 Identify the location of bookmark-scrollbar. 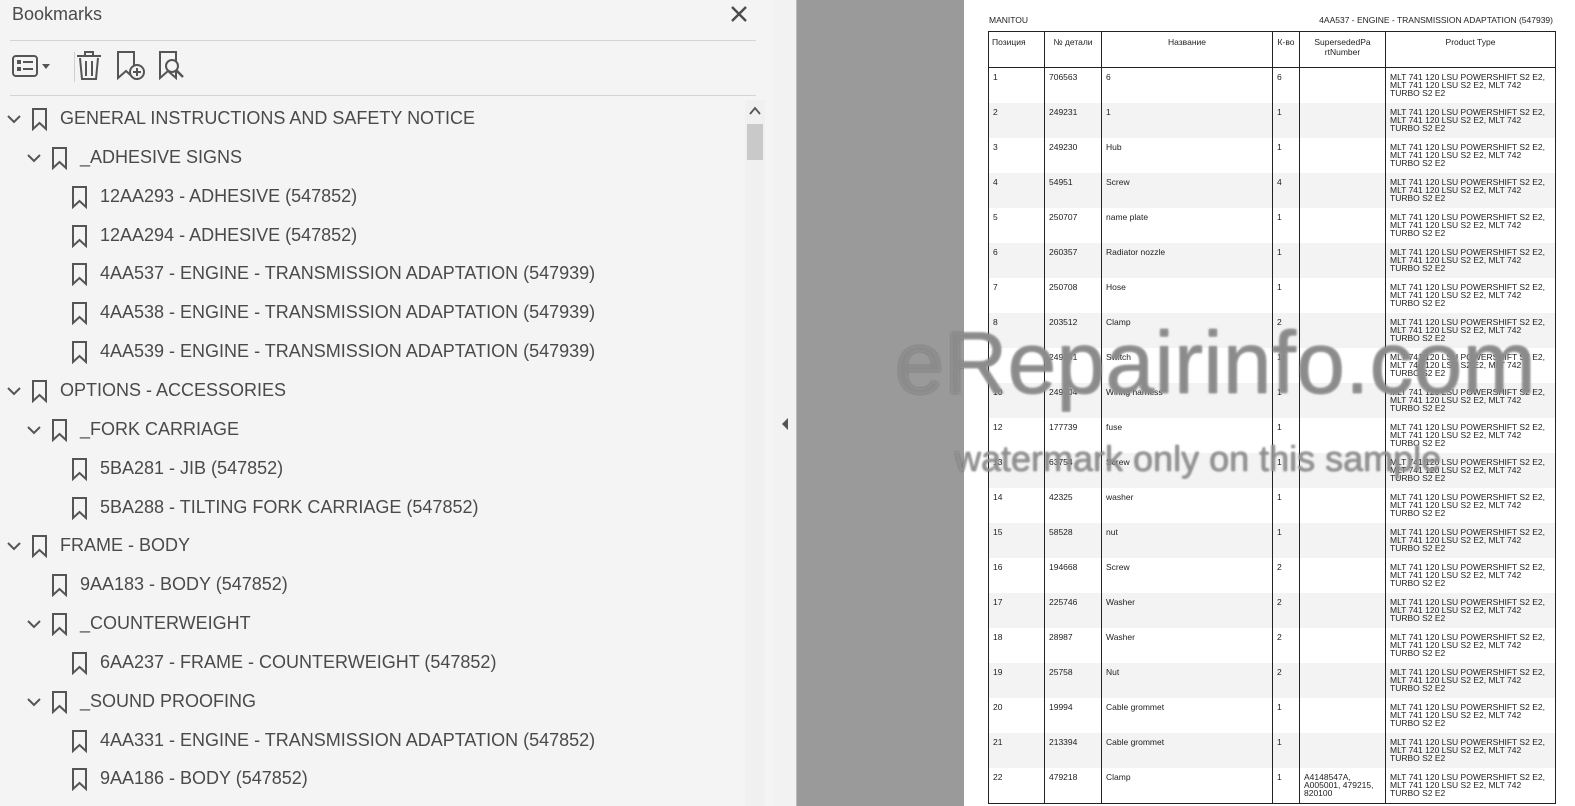
(755, 453).